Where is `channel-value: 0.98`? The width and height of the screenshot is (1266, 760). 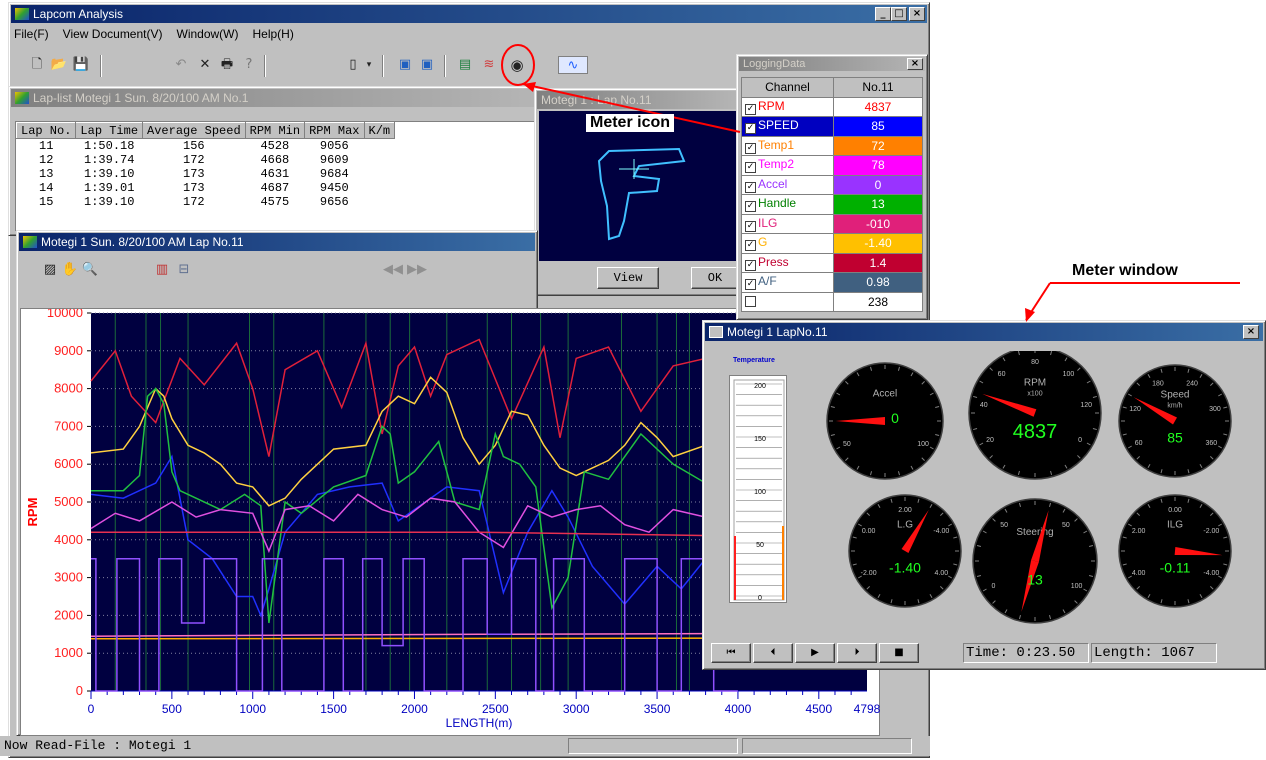
channel-value: 0.98 is located at coordinates (878, 282).